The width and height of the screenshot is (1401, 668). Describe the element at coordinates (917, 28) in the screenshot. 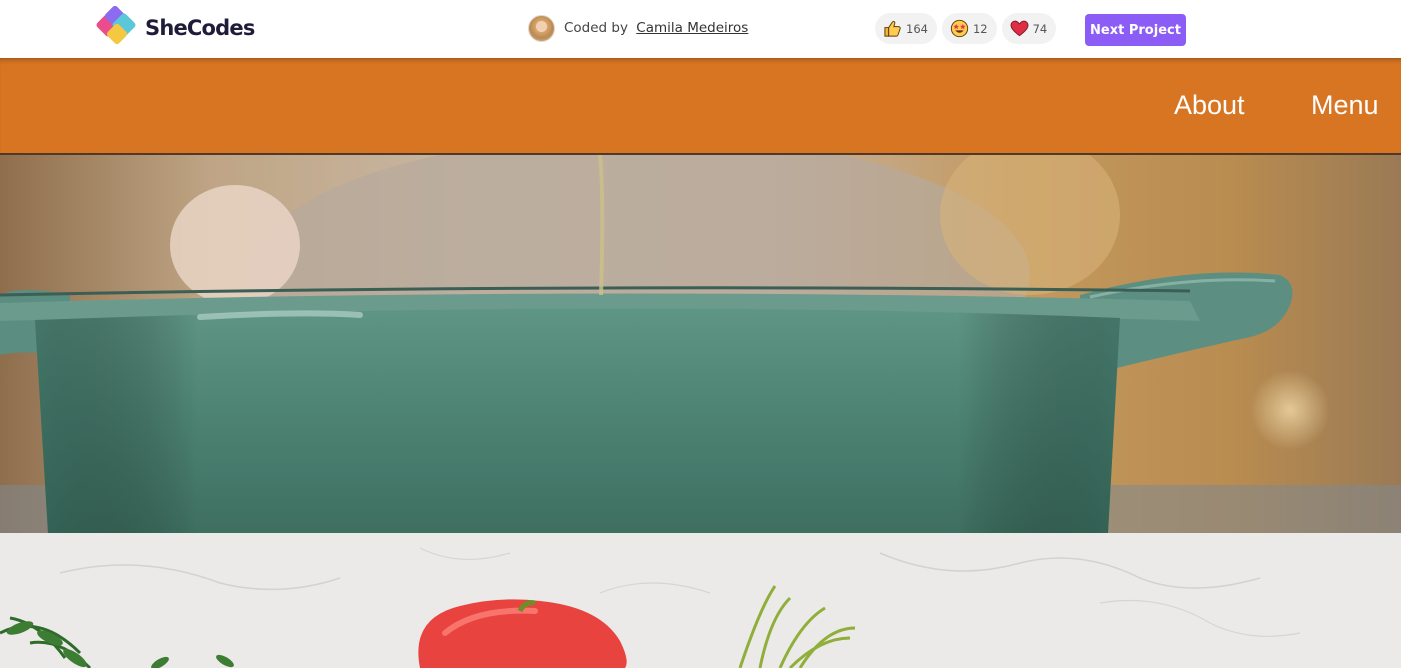

I see `reaction-count: 164` at that location.